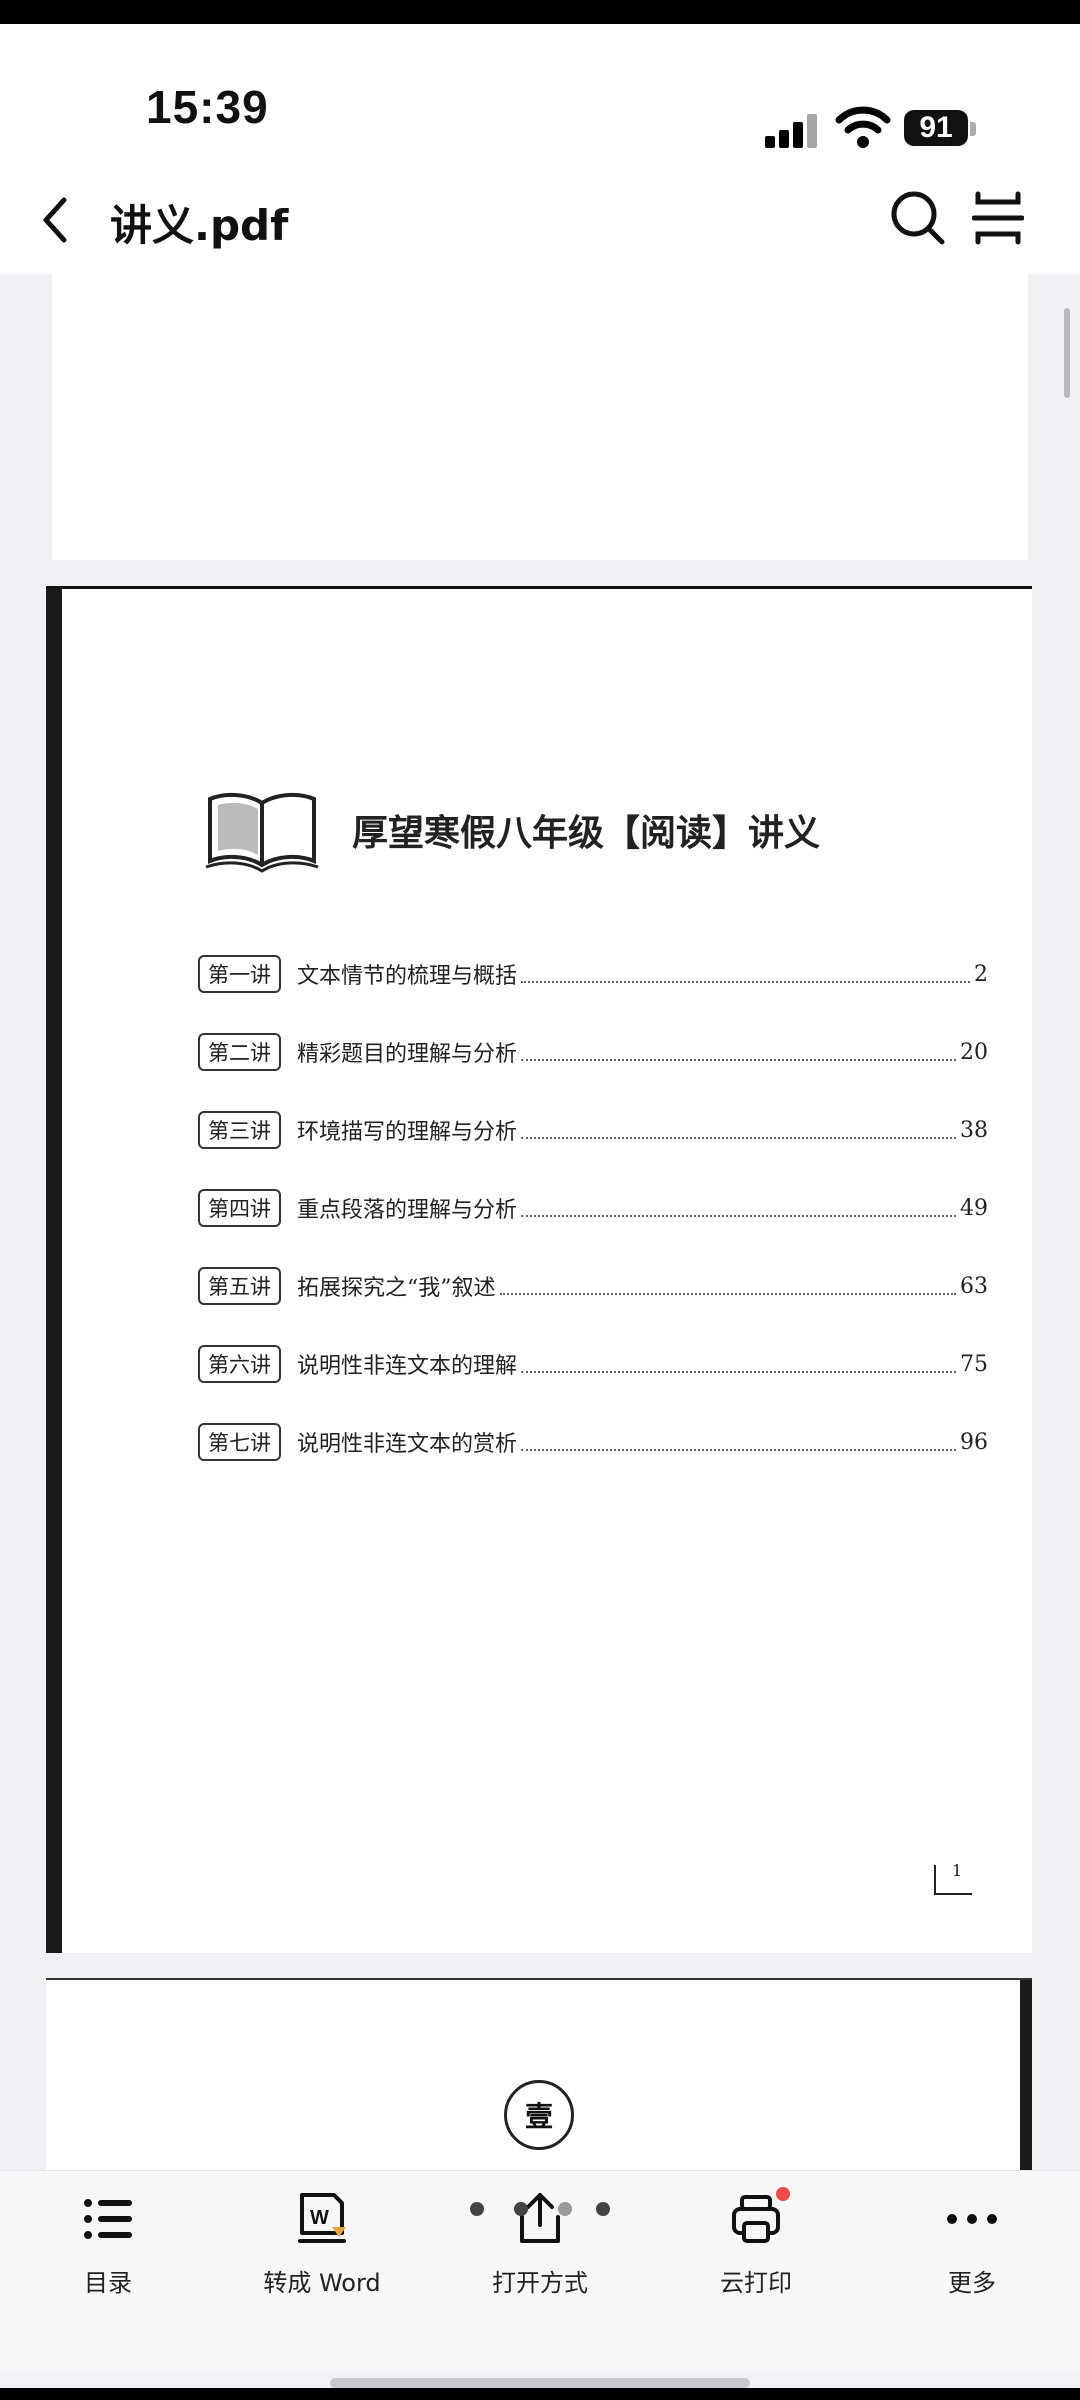 The image size is (1080, 2400). Describe the element at coordinates (207, 107) in the screenshot. I see `status-time: 15:39` at that location.